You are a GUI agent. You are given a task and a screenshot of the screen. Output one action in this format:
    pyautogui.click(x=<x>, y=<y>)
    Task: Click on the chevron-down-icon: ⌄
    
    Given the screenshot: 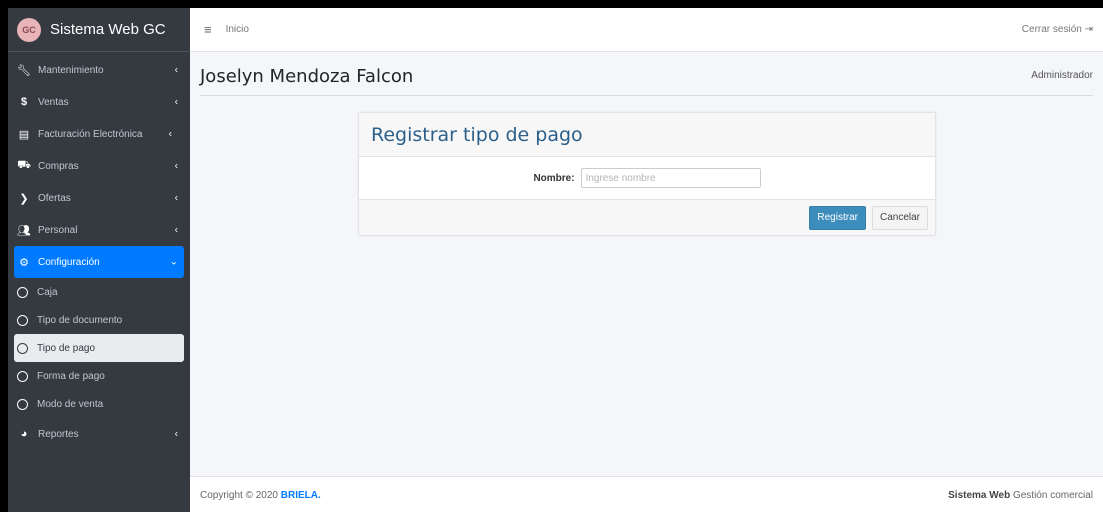 What is the action you would take?
    pyautogui.click(x=173, y=262)
    